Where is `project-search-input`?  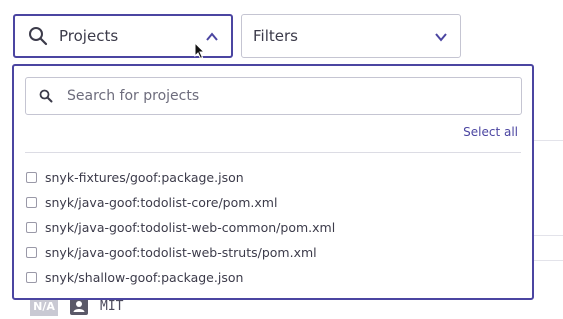
project-search-input is located at coordinates (277, 96).